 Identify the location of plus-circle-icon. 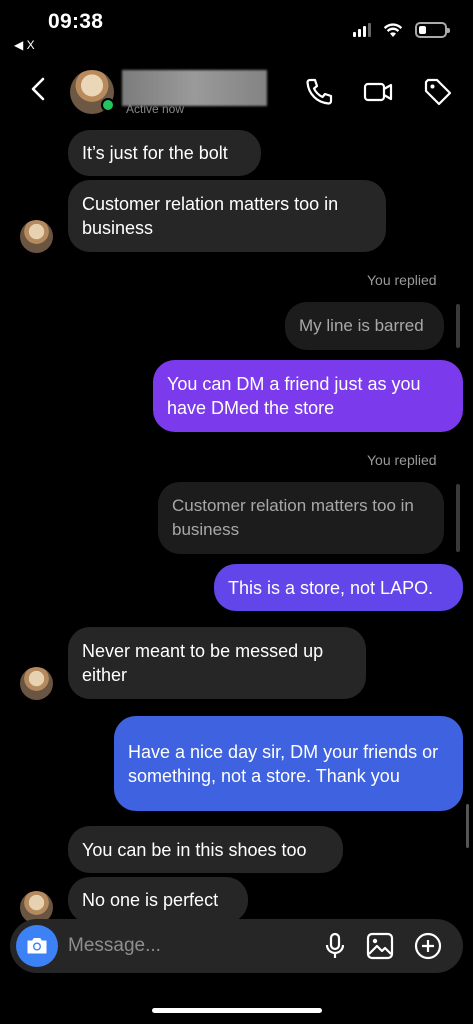
(428, 946).